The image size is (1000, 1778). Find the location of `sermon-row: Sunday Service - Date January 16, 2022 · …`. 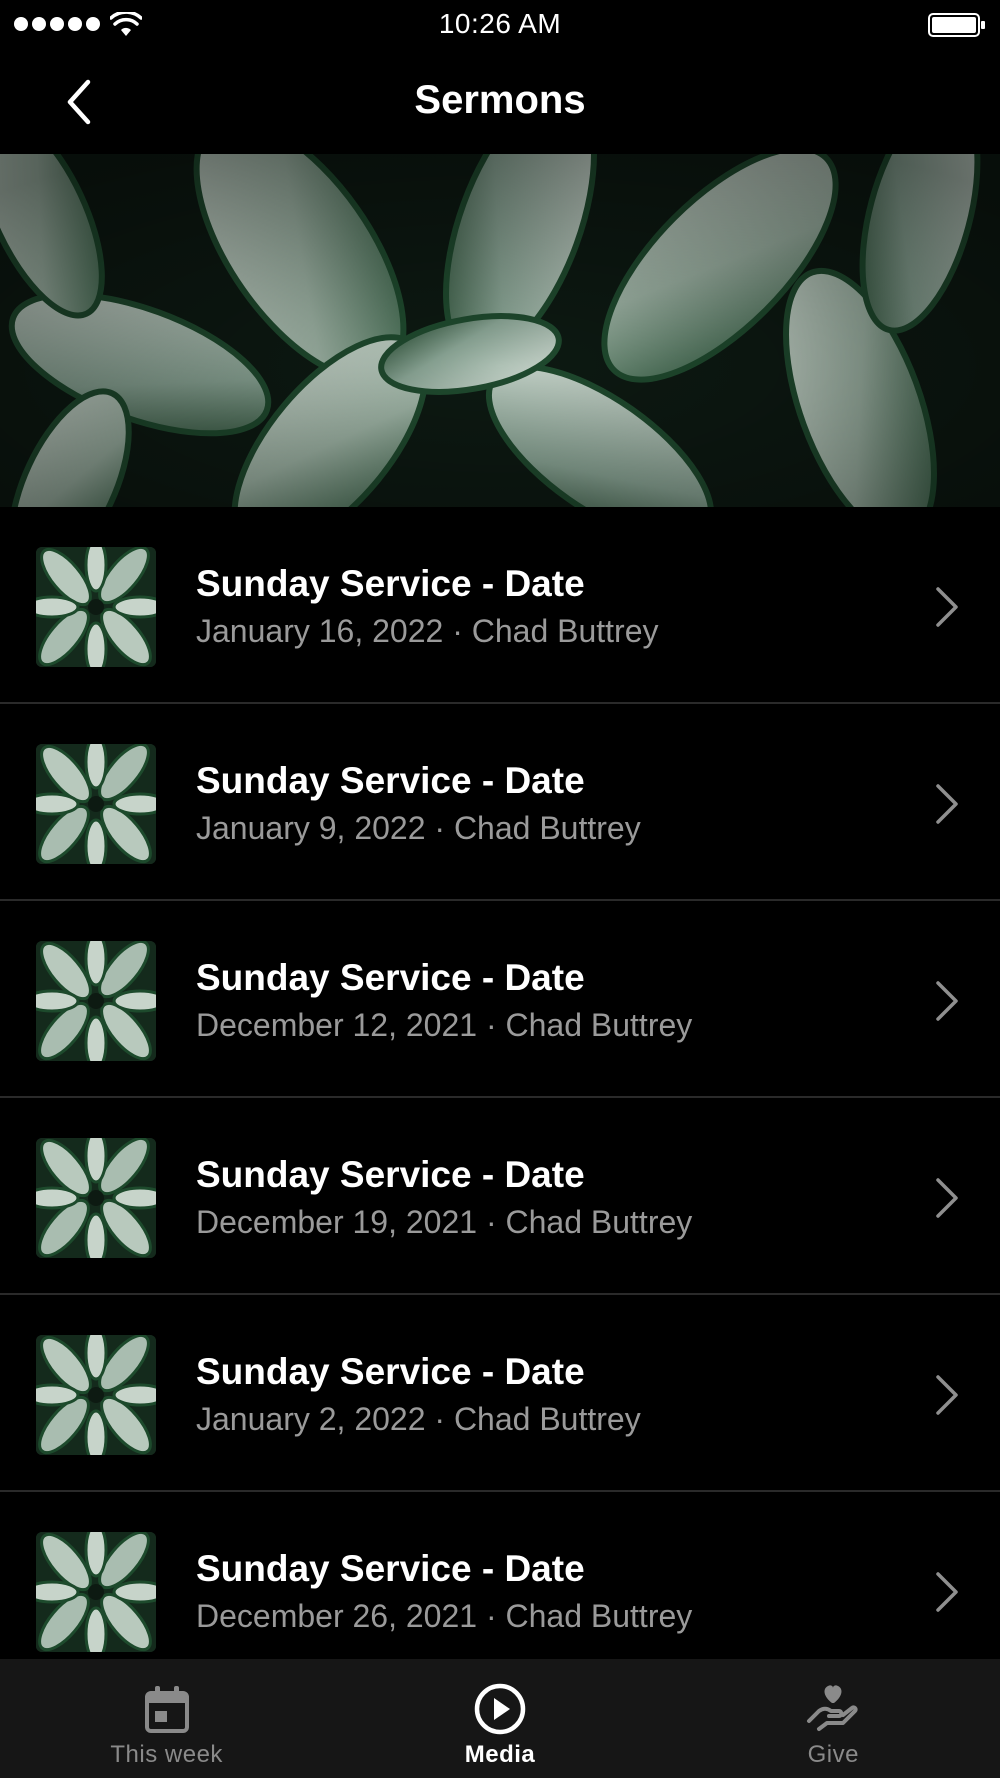

sermon-row: Sunday Service - Date January 16, 2022 · … is located at coordinates (500, 605).